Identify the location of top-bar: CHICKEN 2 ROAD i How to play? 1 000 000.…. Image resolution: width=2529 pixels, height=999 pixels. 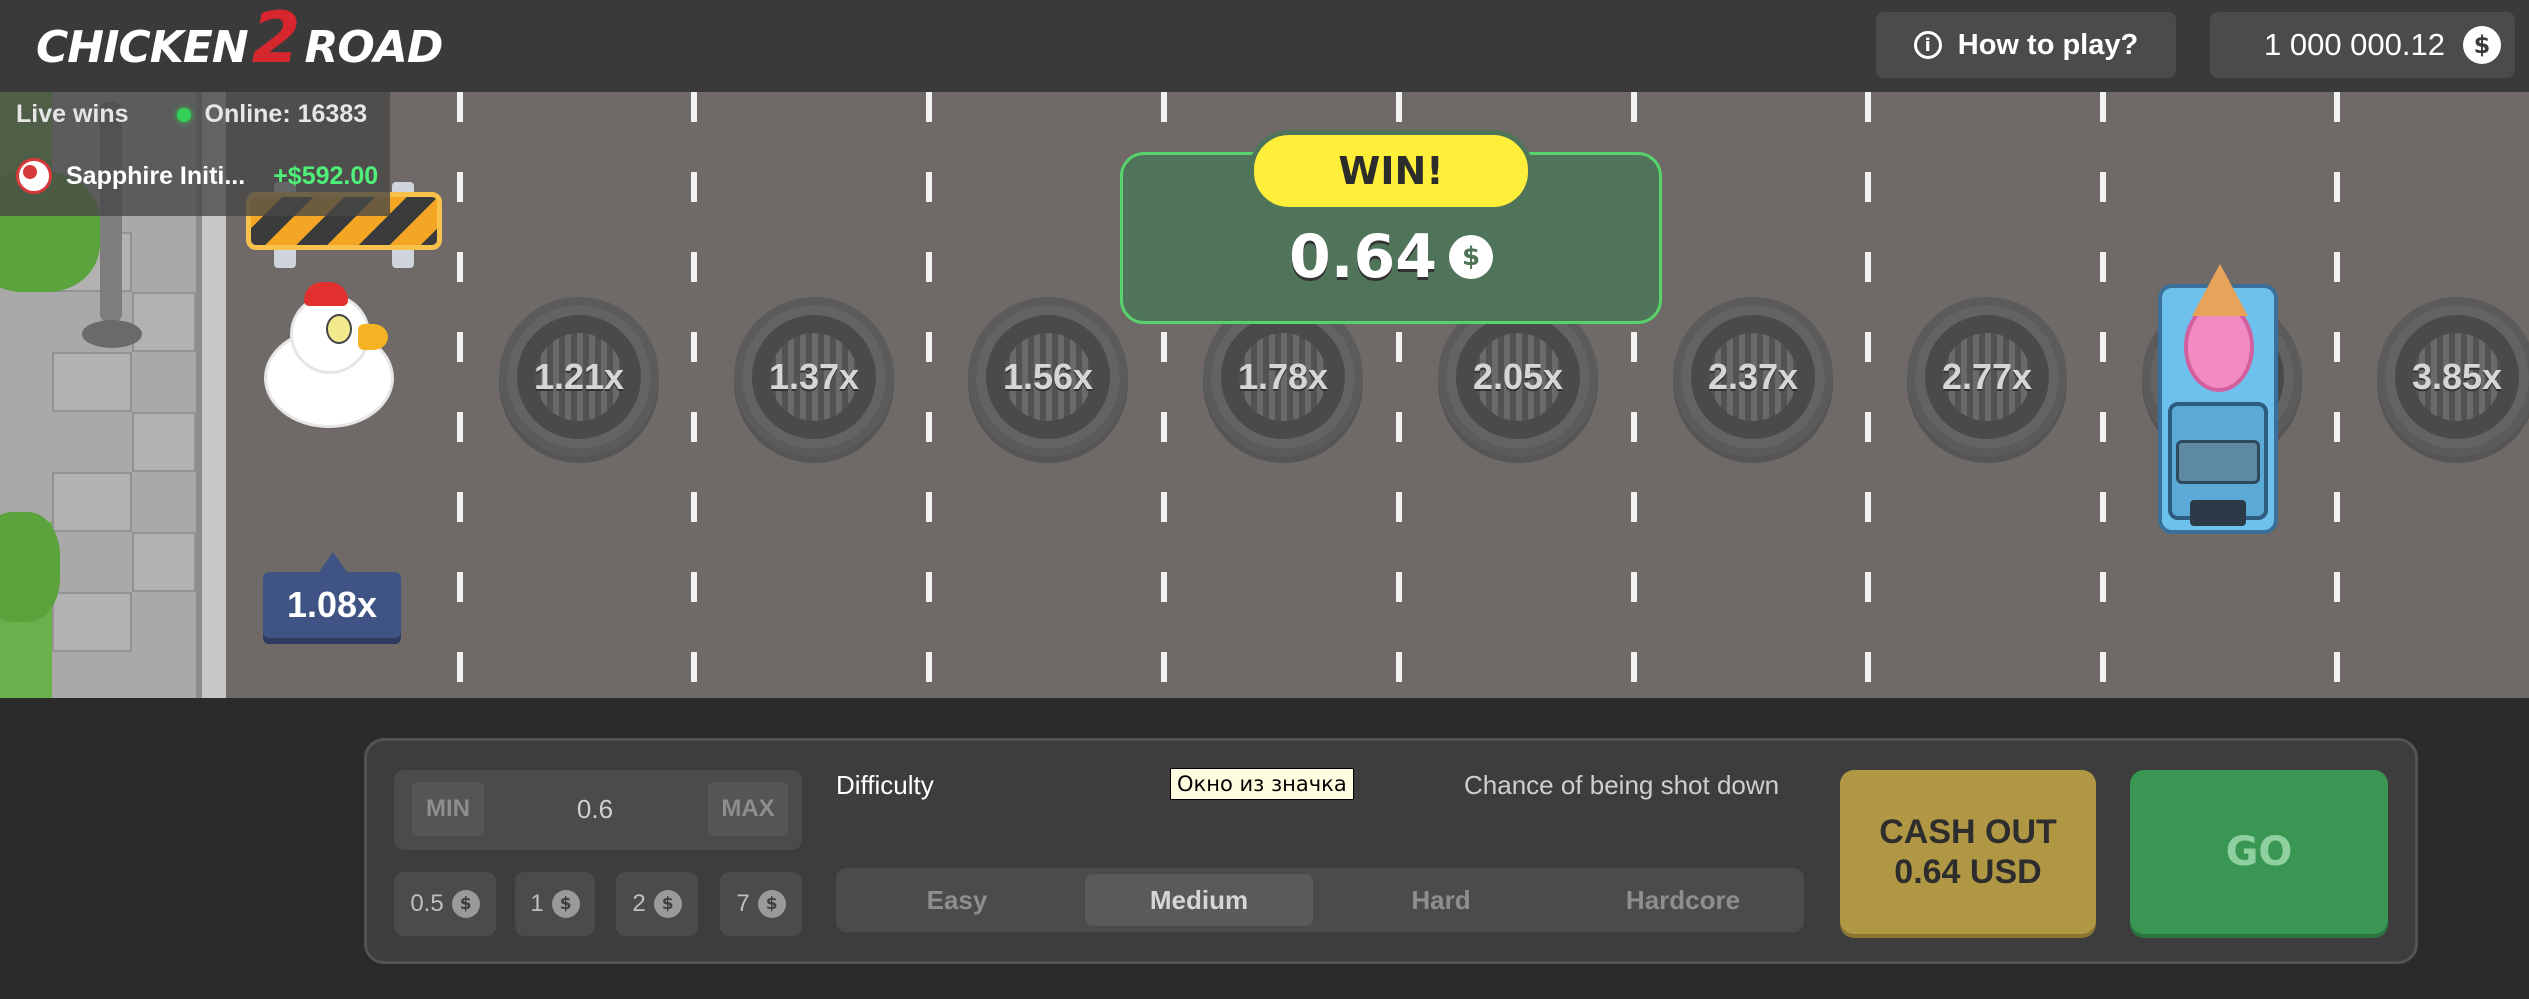
(1264, 46).